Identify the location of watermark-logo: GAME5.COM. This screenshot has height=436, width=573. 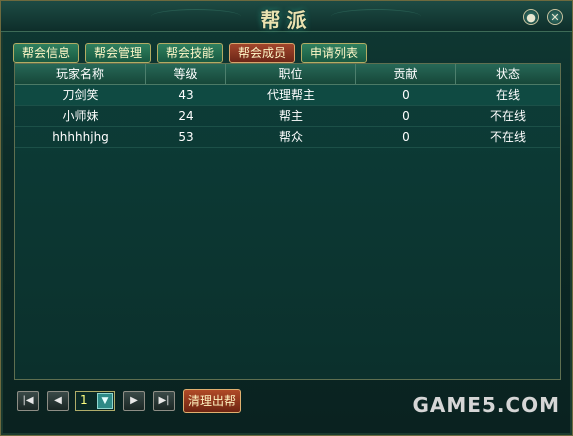
(486, 405).